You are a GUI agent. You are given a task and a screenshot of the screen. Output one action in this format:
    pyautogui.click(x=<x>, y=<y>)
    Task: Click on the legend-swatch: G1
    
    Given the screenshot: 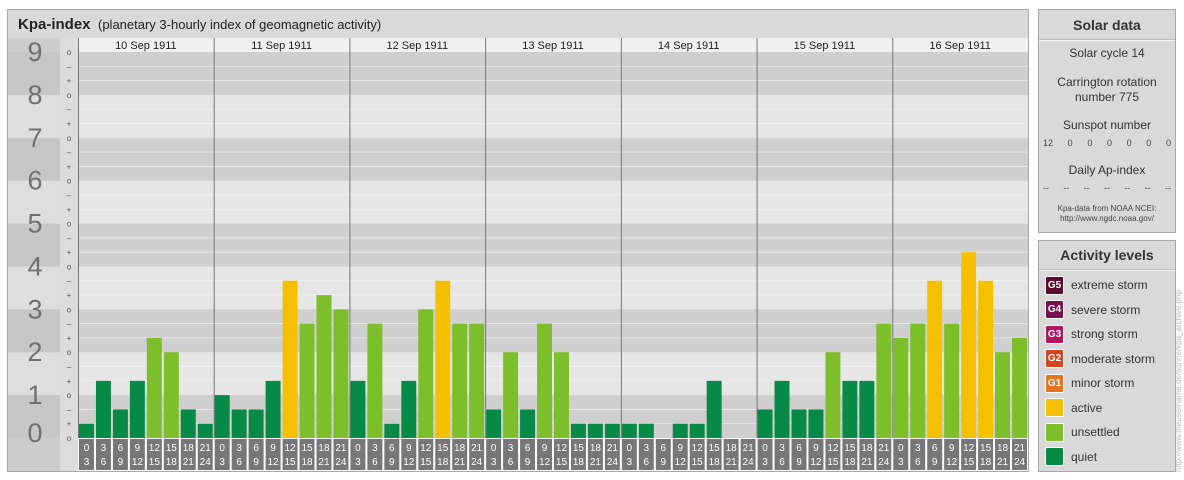 What is the action you would take?
    pyautogui.click(x=1054, y=383)
    